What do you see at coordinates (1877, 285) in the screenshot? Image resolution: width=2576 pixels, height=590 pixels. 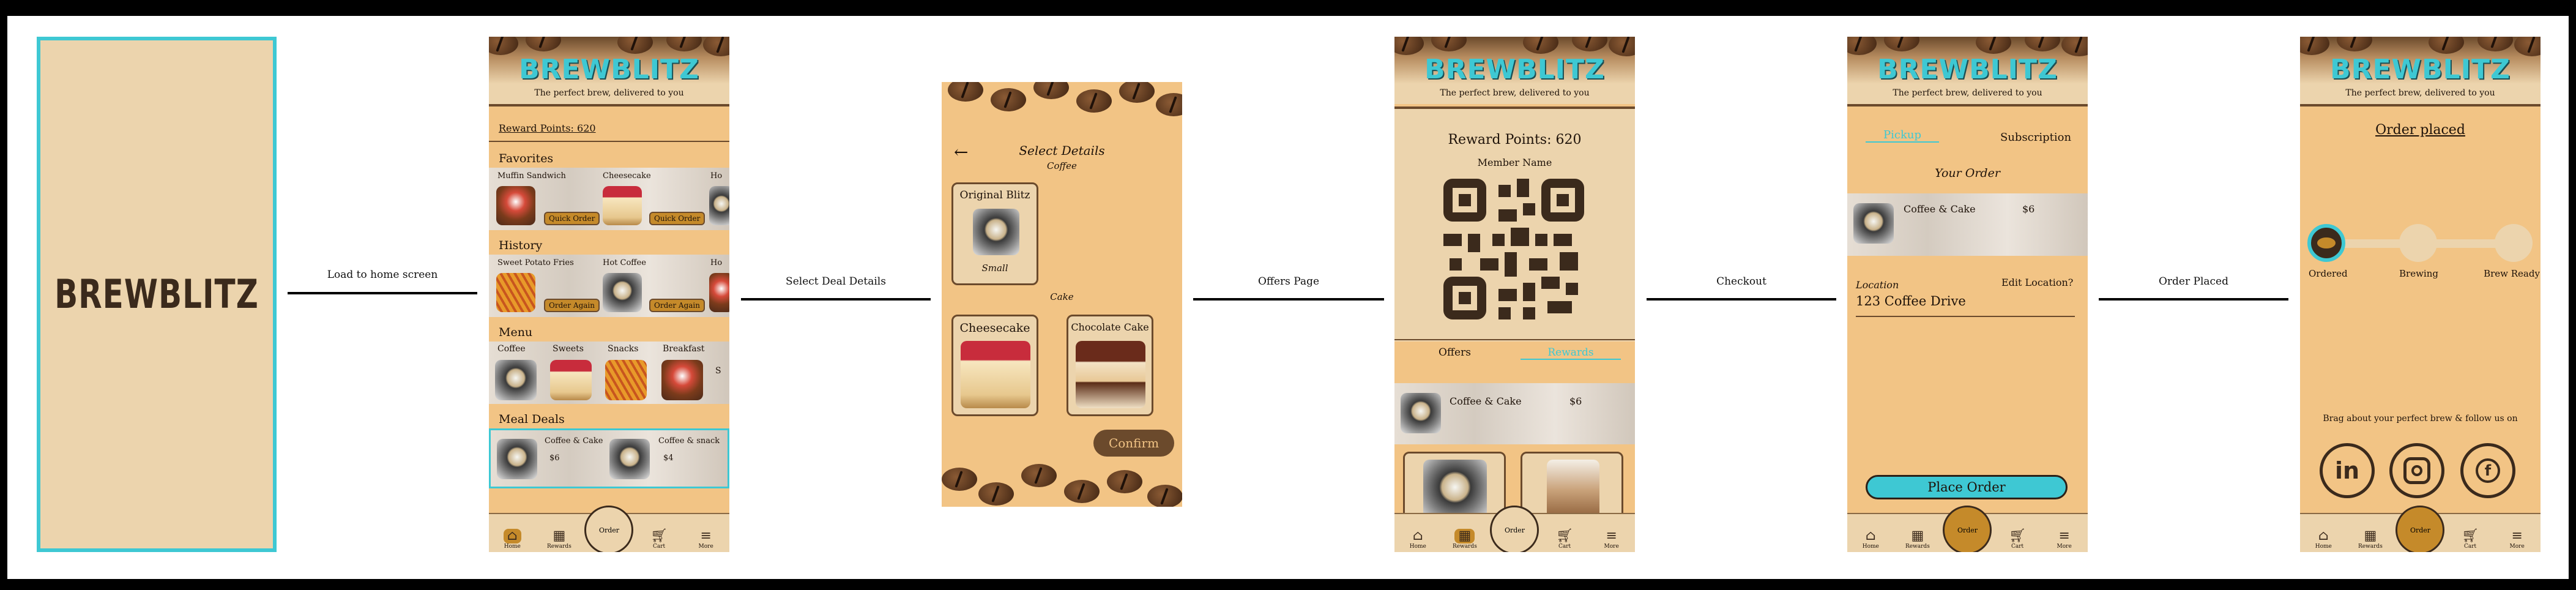 I see `location-label: Location` at bounding box center [1877, 285].